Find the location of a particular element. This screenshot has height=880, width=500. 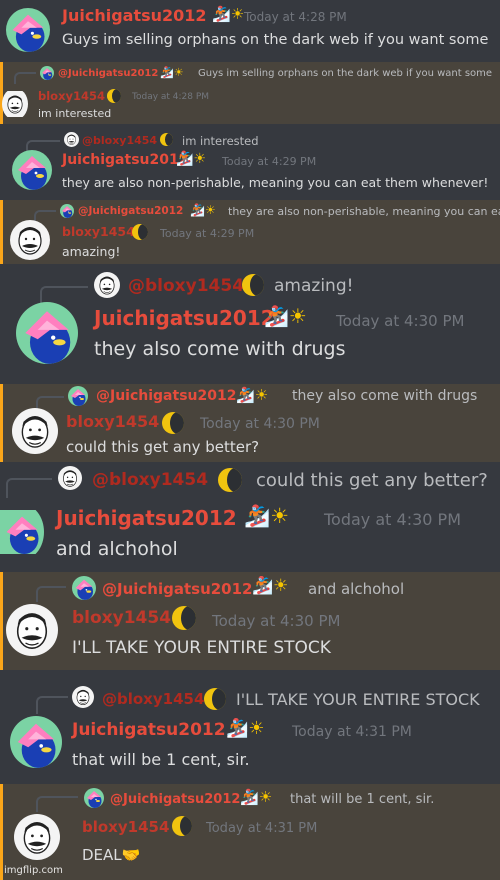

reply-text: im interested is located at coordinates (220, 141).